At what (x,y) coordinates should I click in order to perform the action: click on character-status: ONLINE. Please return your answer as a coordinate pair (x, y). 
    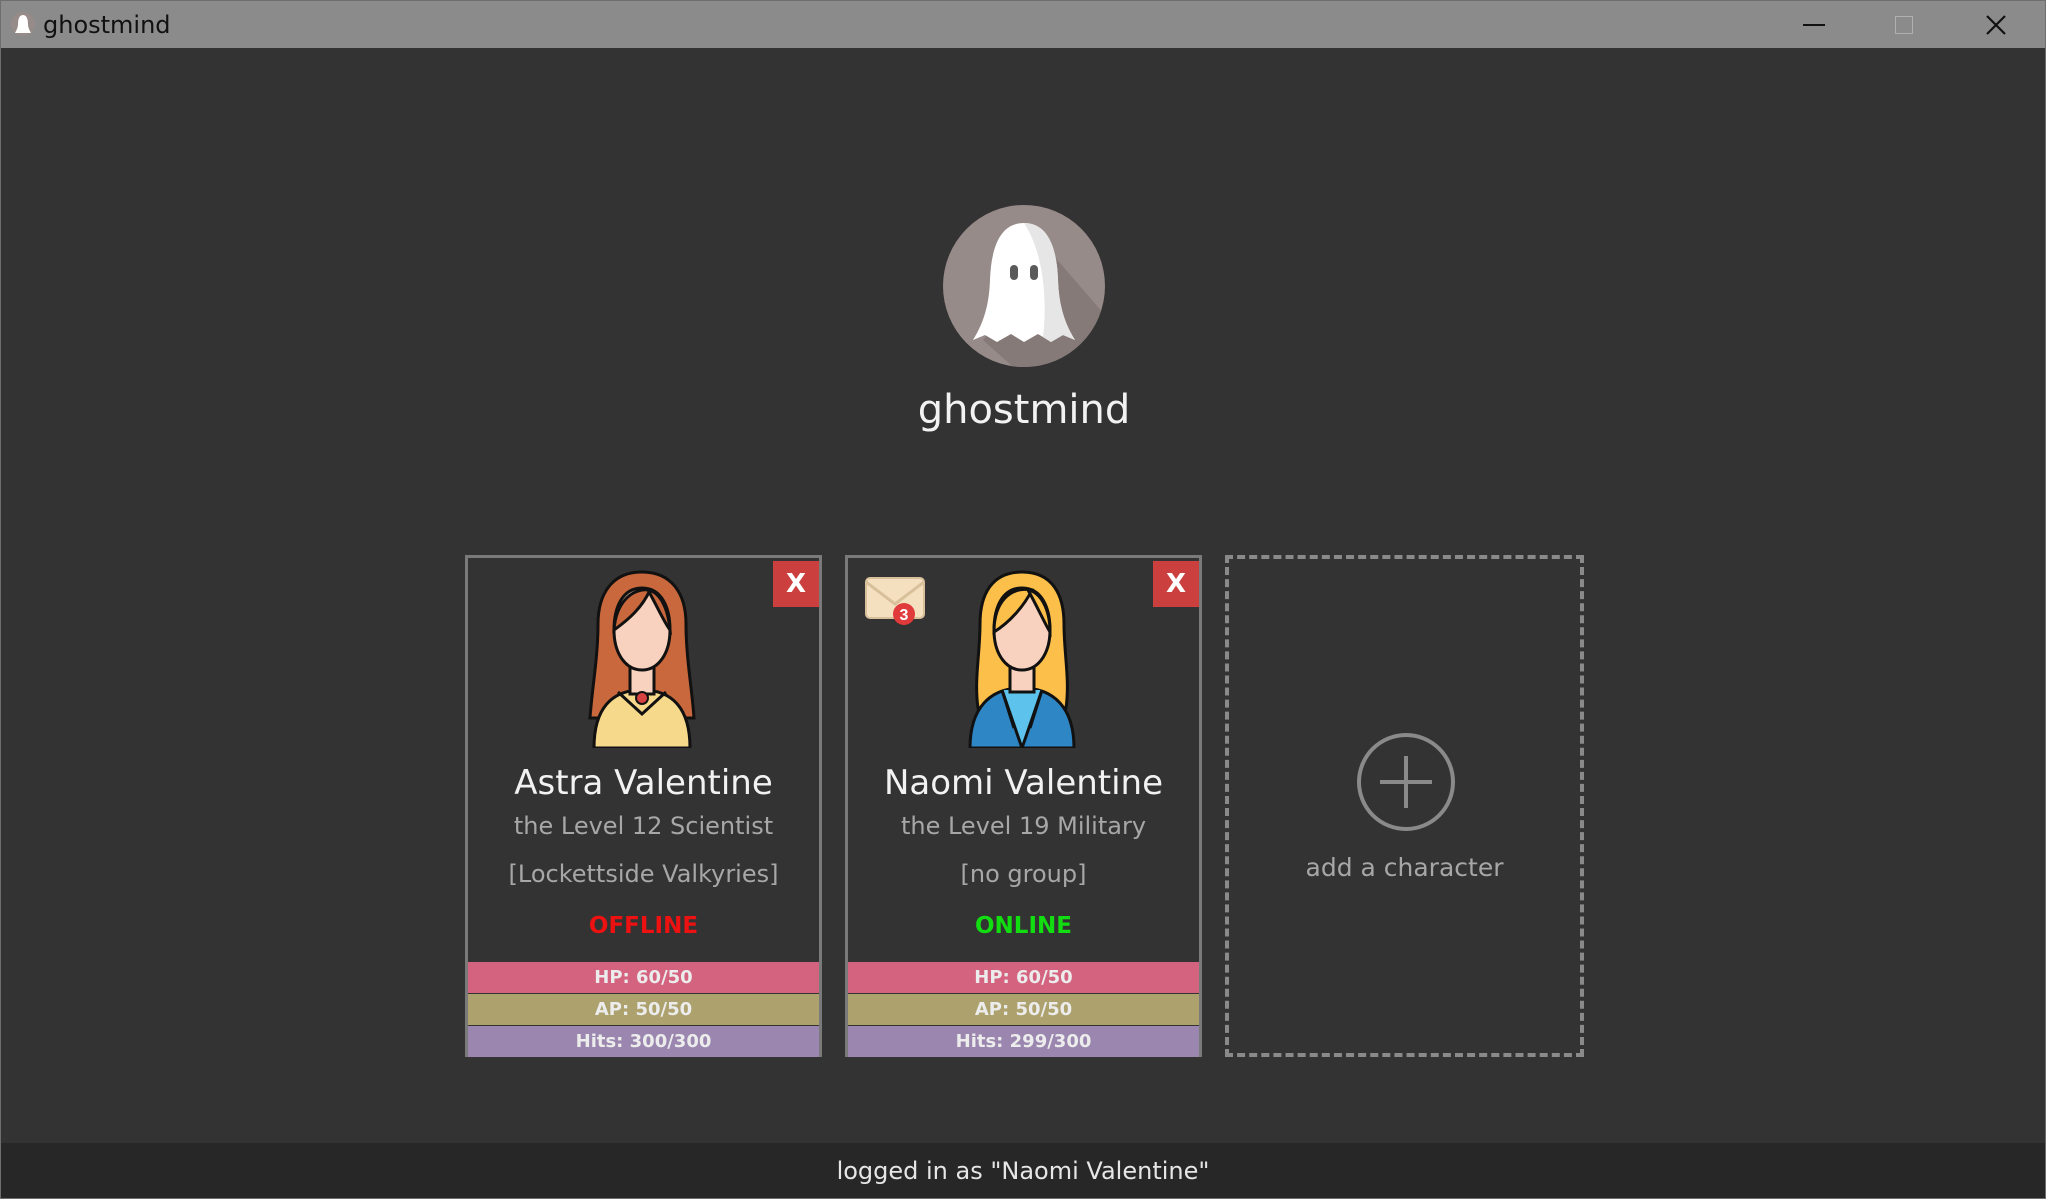
    Looking at the image, I should click on (1023, 926).